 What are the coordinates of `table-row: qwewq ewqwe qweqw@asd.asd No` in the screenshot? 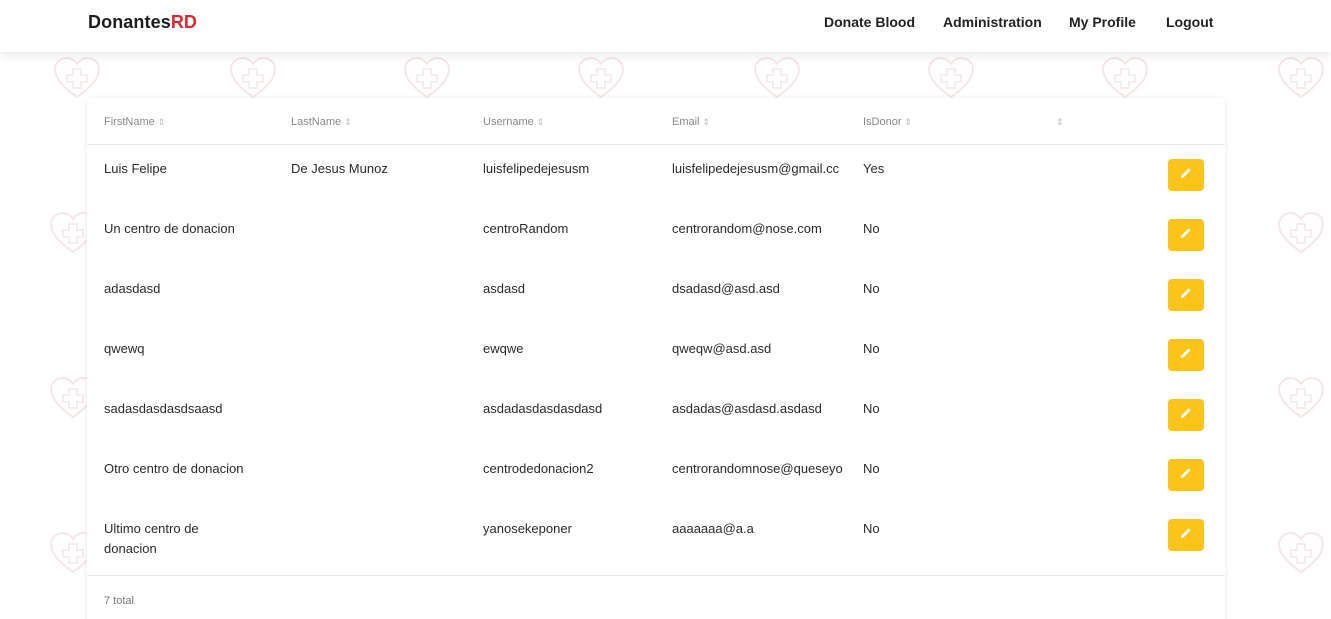 It's located at (656, 355).